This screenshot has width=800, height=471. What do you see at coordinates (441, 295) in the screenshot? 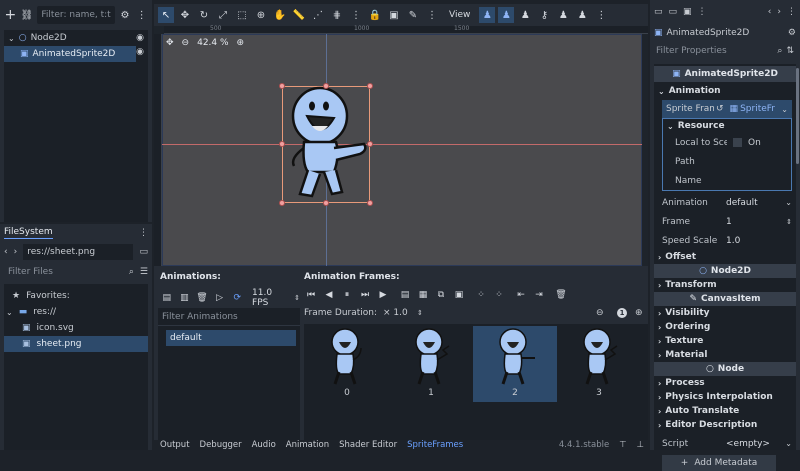
I see `copy-frame-icon: ⧉` at bounding box center [441, 295].